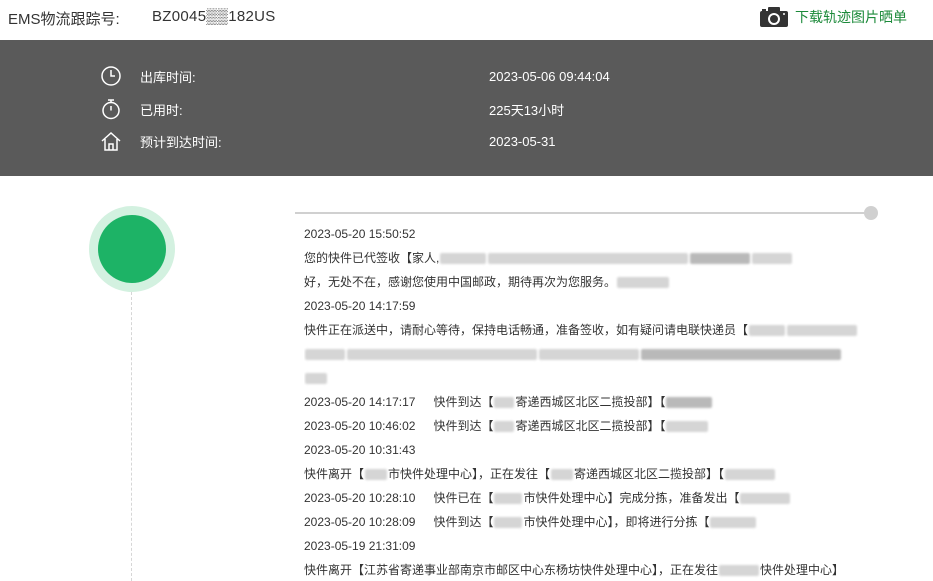 This screenshot has width=933, height=581. Describe the element at coordinates (450, 141) in the screenshot. I see `eta-row: 预计到达时间: 2023-05-31` at that location.